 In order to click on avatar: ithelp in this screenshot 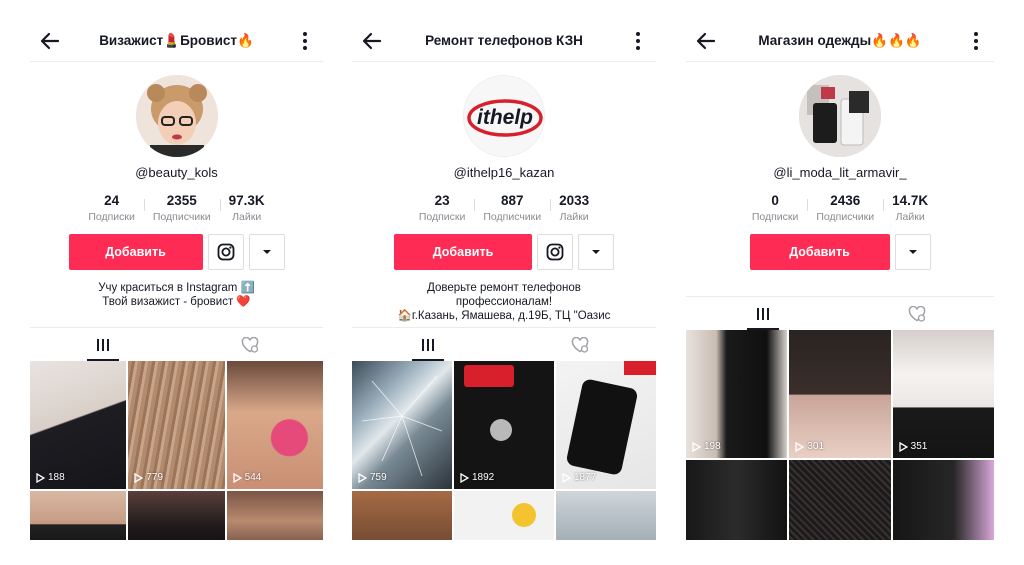, I will do `click(504, 116)`.